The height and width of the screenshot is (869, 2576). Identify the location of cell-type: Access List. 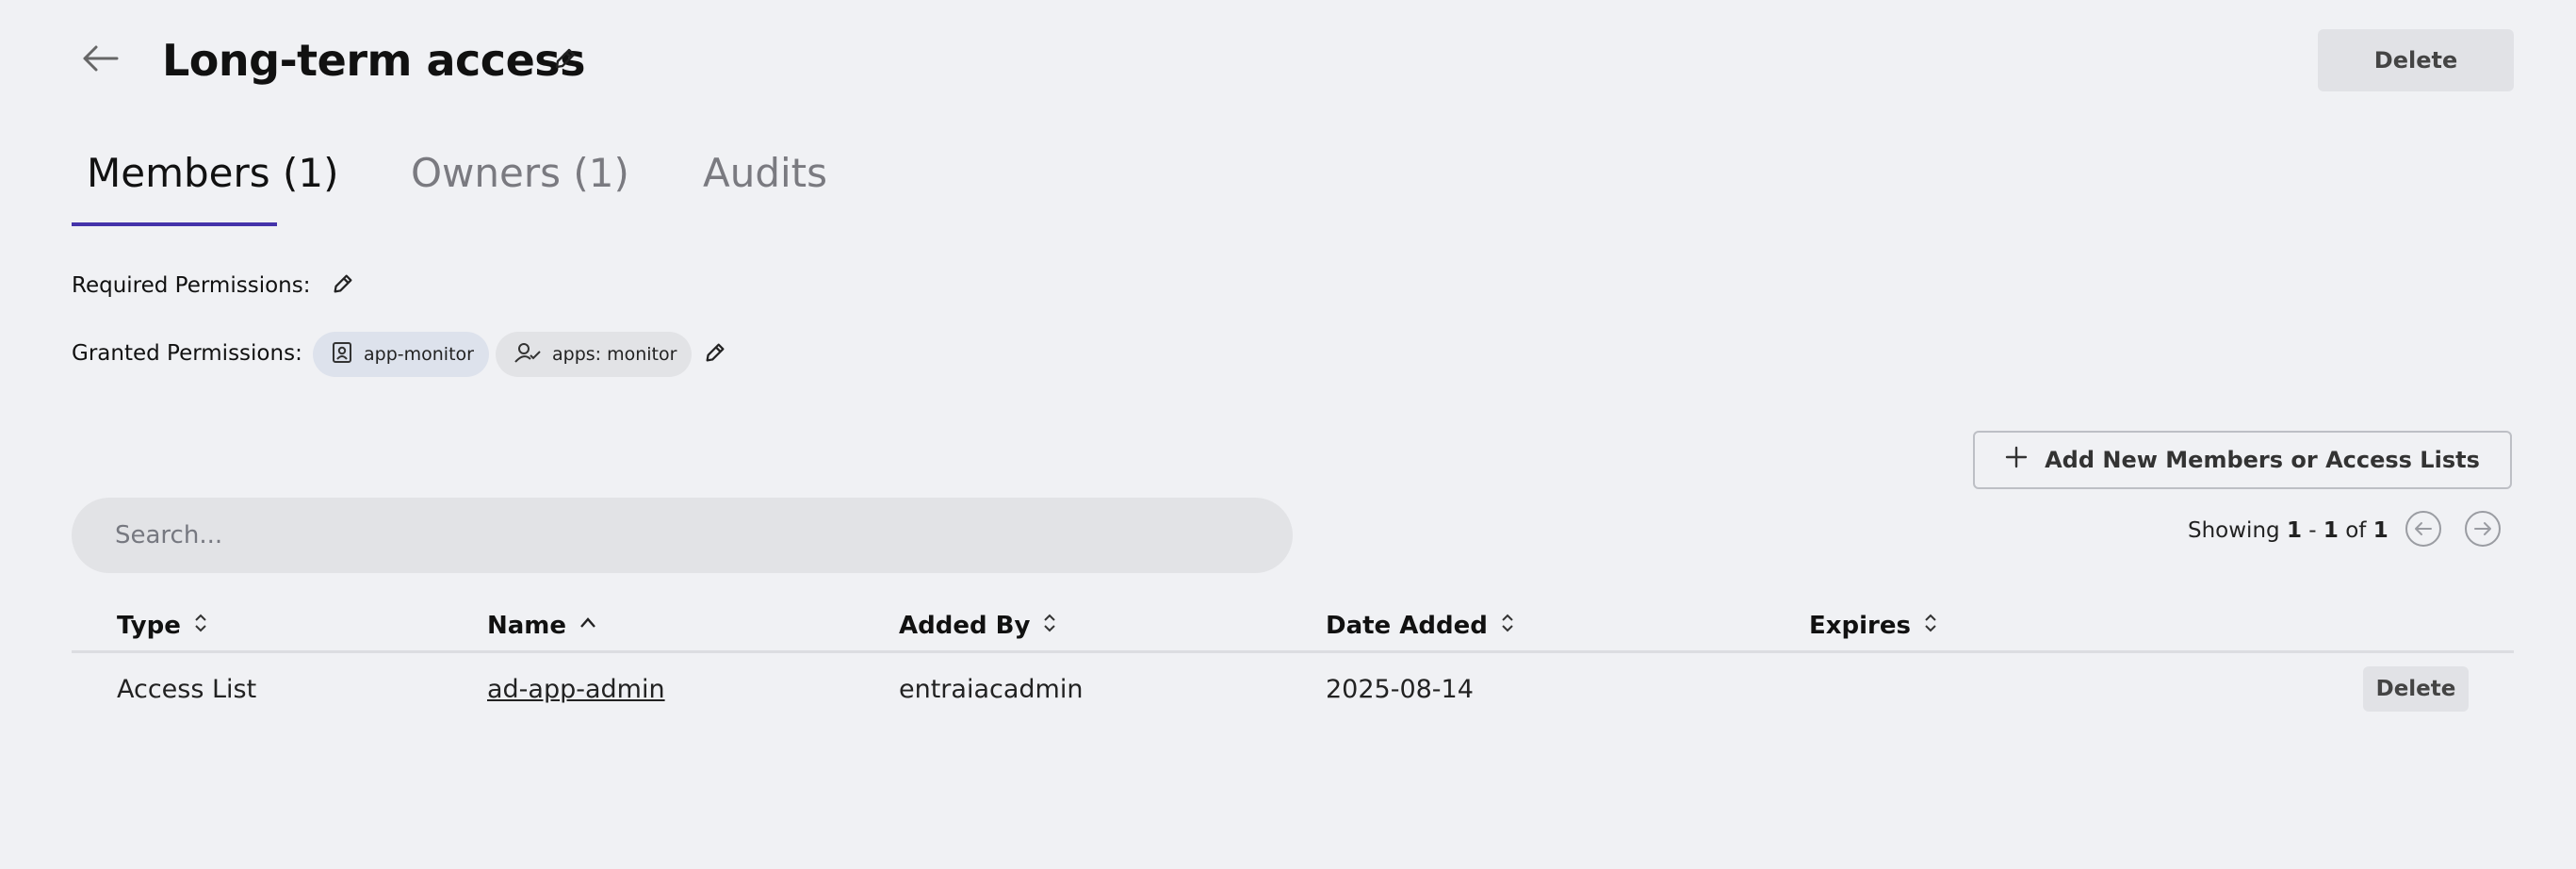
(187, 689).